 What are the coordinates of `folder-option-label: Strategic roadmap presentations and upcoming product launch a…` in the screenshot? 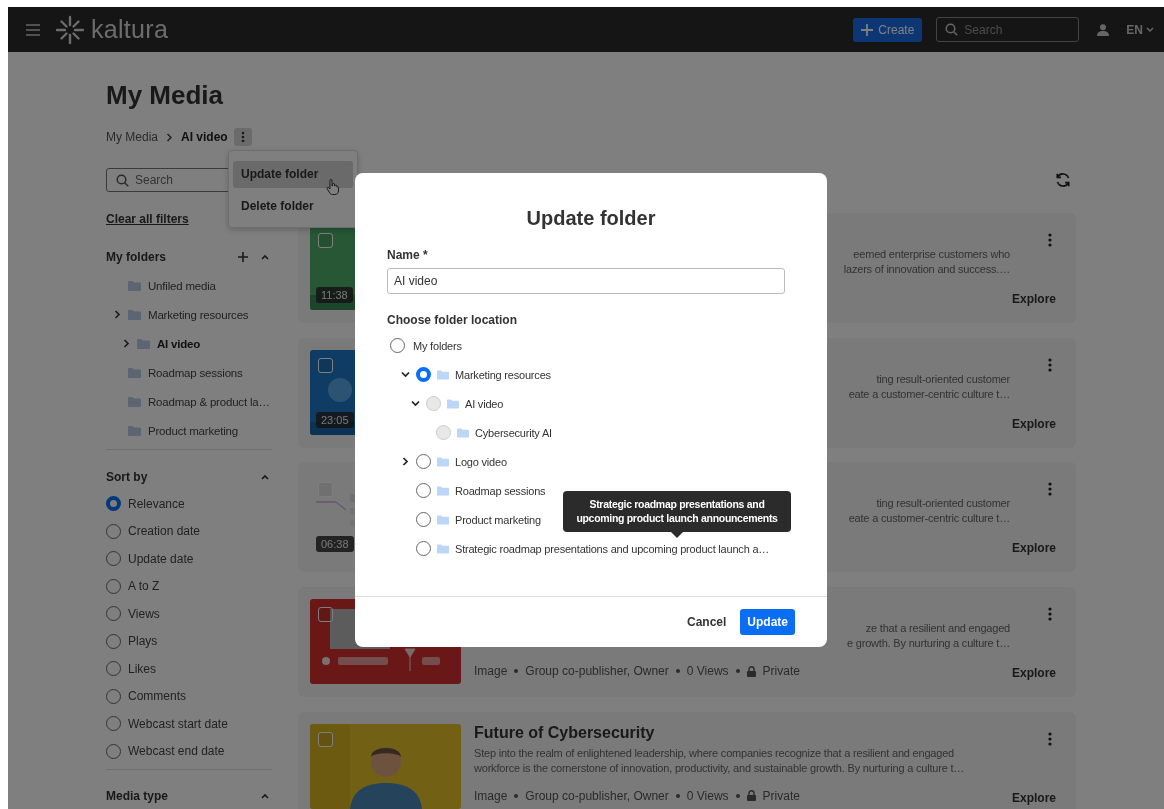 It's located at (612, 548).